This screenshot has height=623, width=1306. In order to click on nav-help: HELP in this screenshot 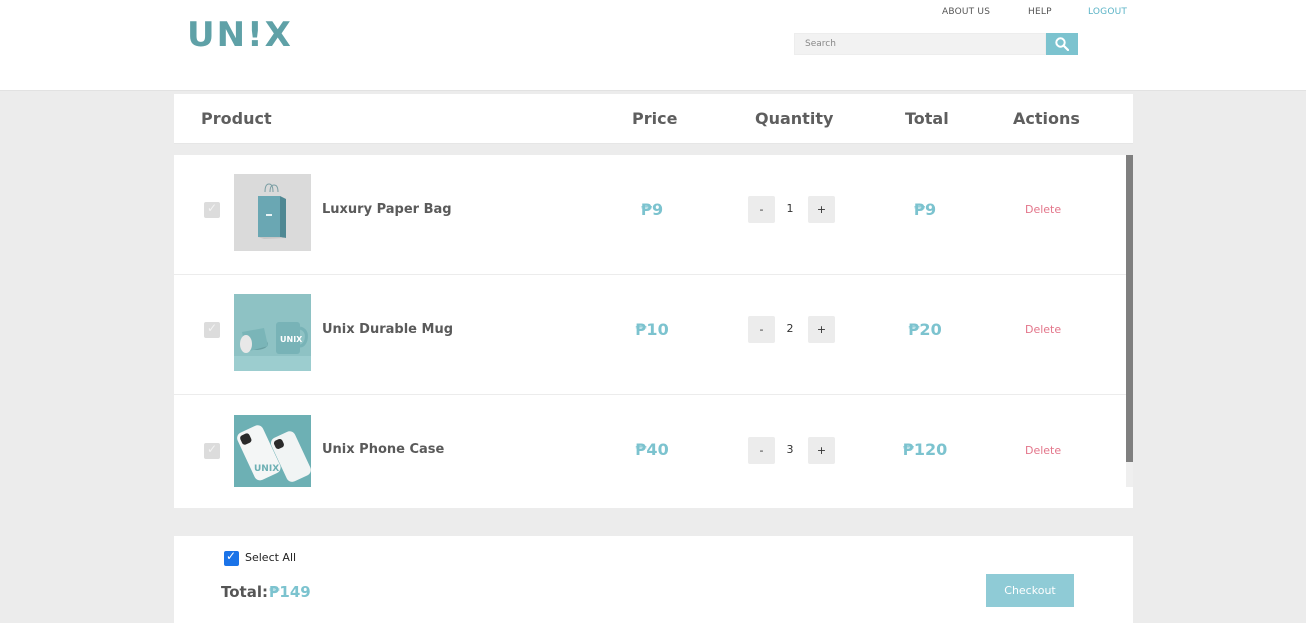, I will do `click(1040, 12)`.